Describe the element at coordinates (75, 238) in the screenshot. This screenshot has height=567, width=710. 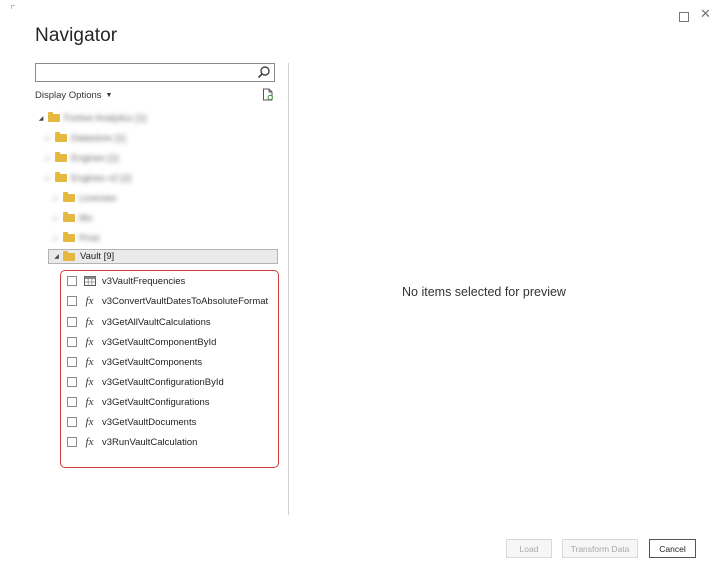
I see `tree-item: ▷ Prod` at that location.